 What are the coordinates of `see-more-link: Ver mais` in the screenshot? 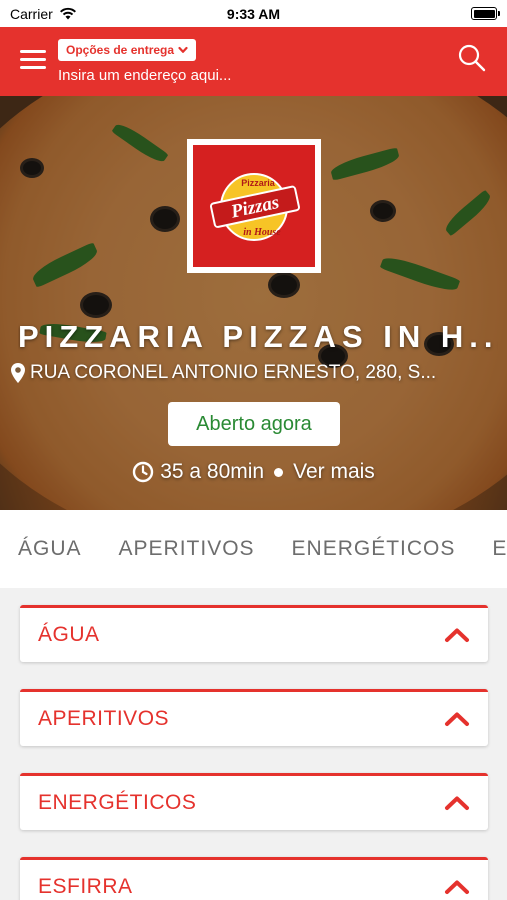 It's located at (334, 472).